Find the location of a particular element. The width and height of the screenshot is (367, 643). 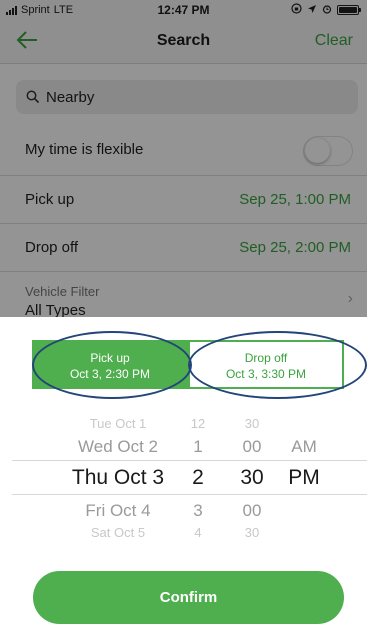

picker-hour-option: 1 is located at coordinates (198, 447).